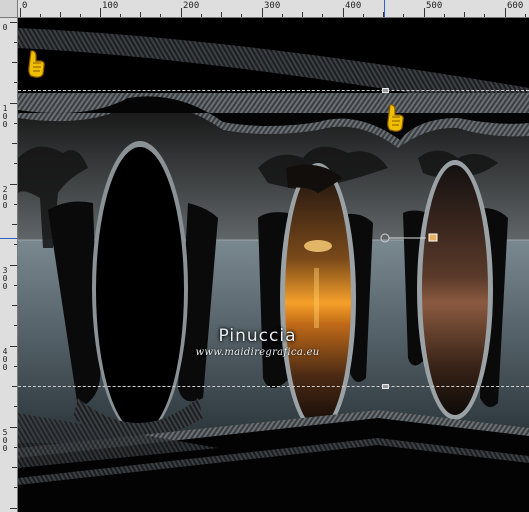 The image size is (529, 512). I want to click on watermark-url: www.maidiregrafica.eu, so click(257, 352).